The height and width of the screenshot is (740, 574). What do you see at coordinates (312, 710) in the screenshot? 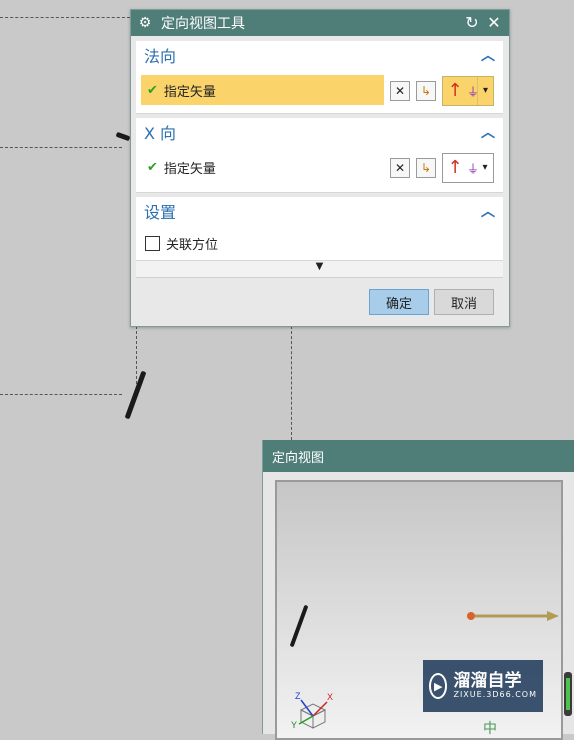
I see `wcs-triad-icon: X Z Y` at bounding box center [312, 710].